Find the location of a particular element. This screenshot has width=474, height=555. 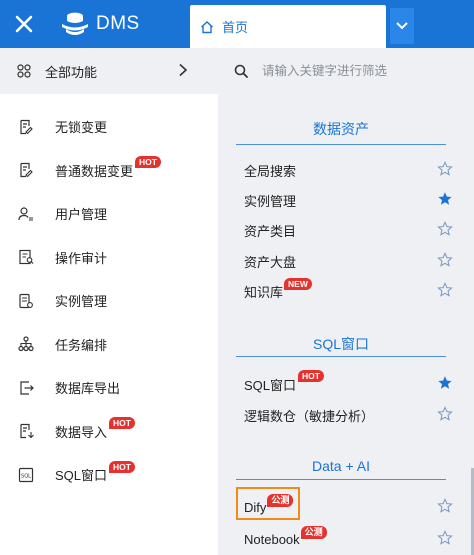

menu-item-logical-warehouse: 逻辑数仓（敏捷分析） is located at coordinates (348, 415).